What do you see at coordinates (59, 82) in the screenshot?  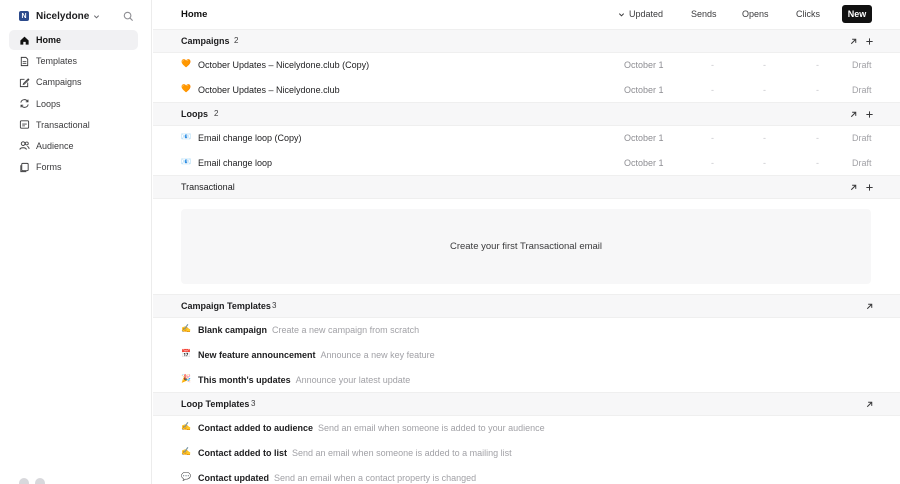 I see `sidebar-item-label: Campaigns` at bounding box center [59, 82].